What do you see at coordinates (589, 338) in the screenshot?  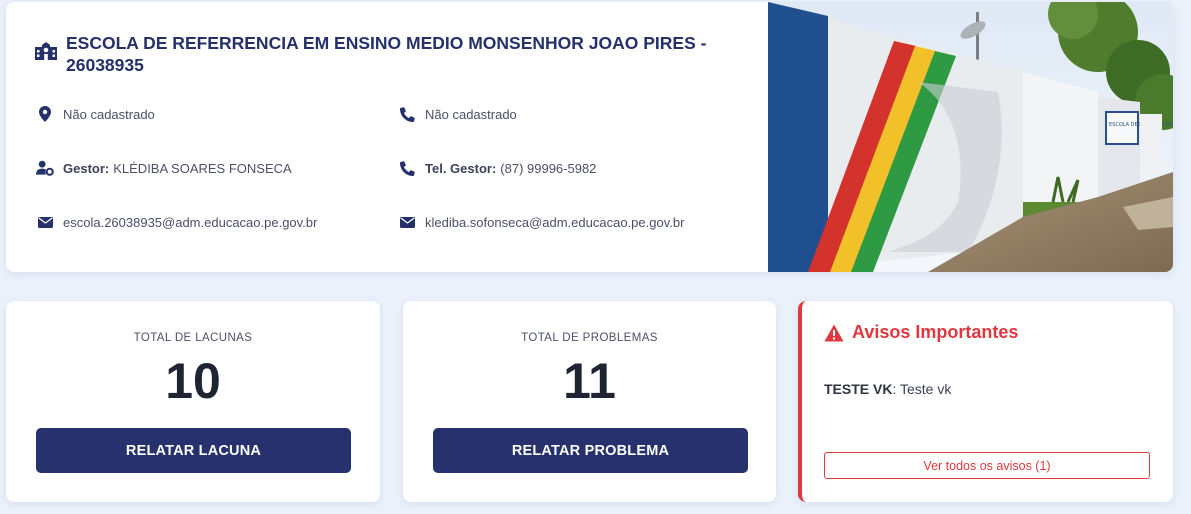 I see `problemas-label: TOTAL DE PROBLEMAS` at bounding box center [589, 338].